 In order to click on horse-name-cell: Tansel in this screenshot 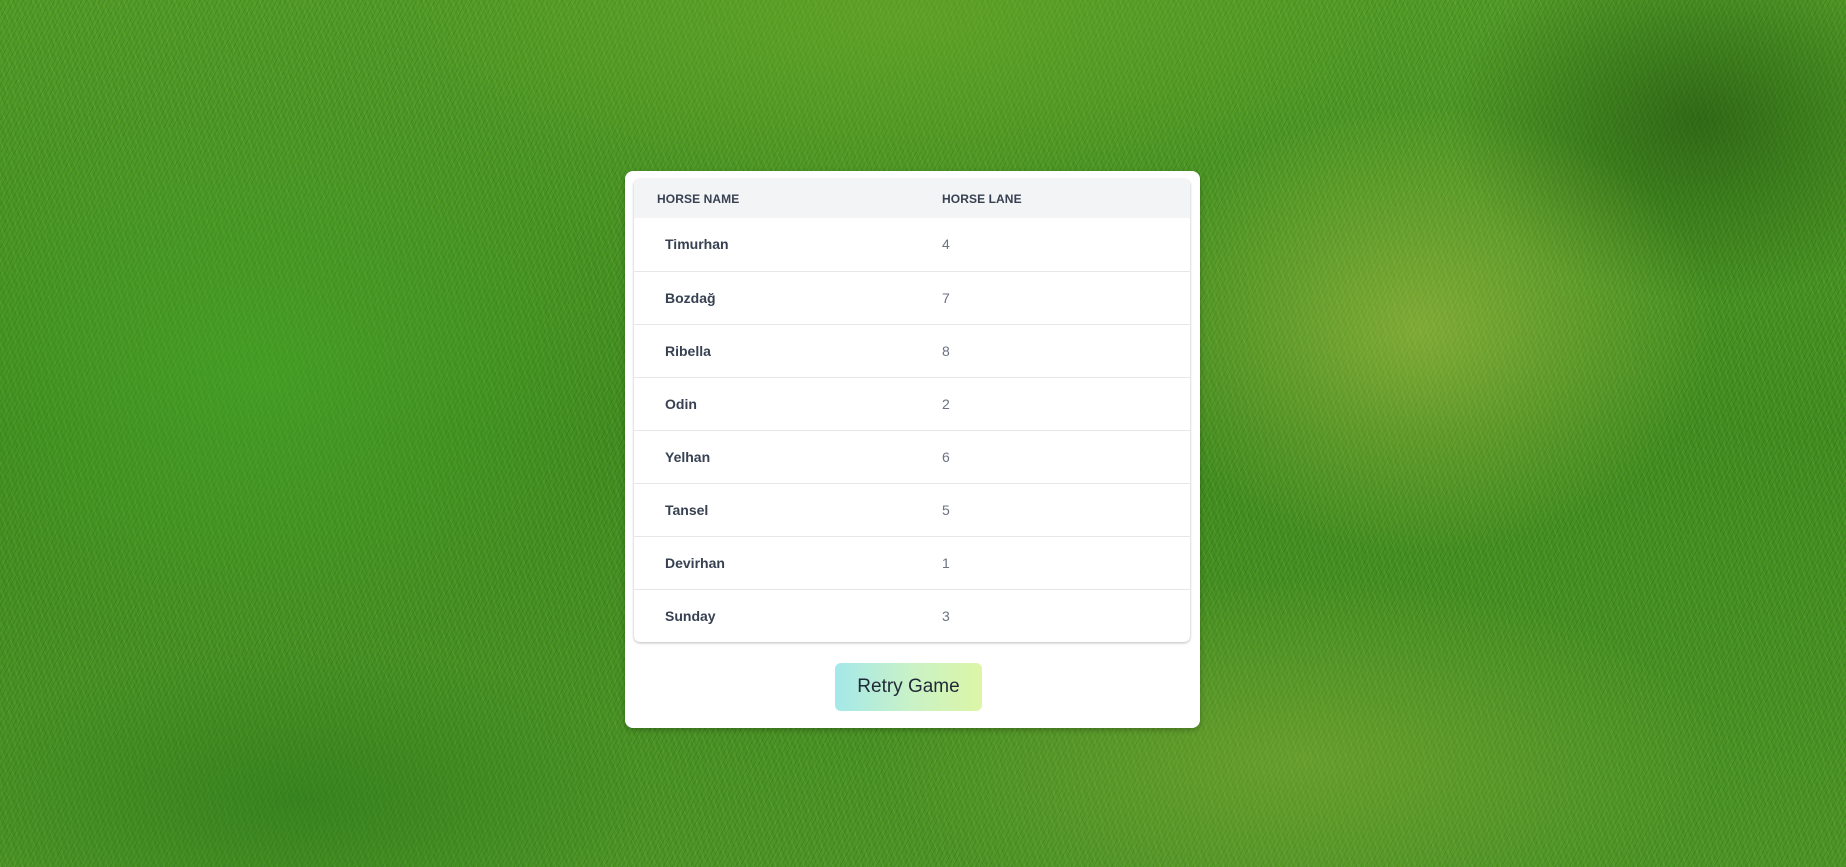, I will do `click(687, 509)`.